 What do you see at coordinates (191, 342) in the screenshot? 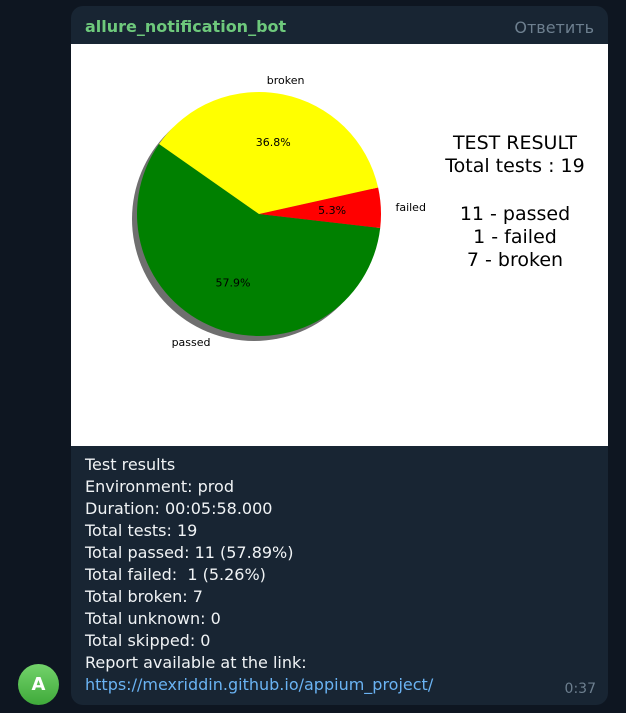
I see `pie-category-label-passed: passed` at bounding box center [191, 342].